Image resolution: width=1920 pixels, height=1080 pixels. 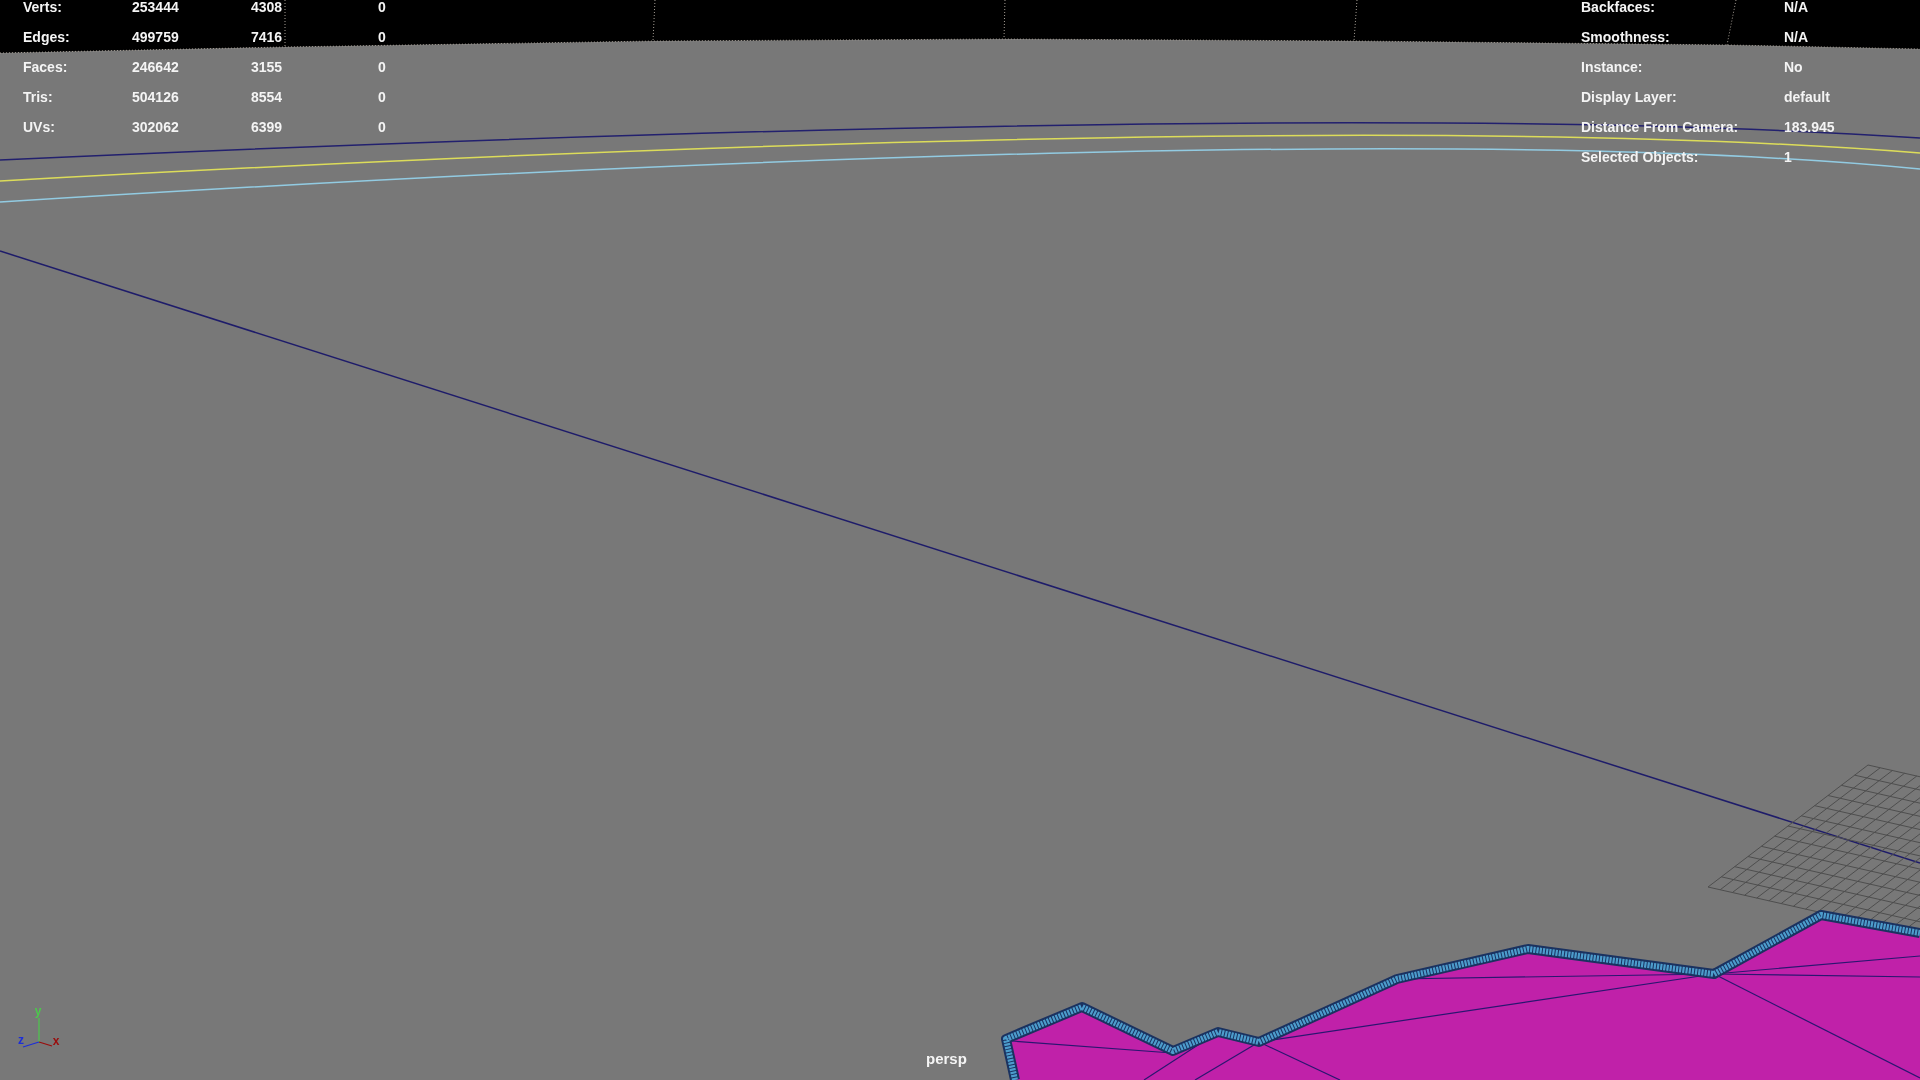 What do you see at coordinates (1809, 127) in the screenshot?
I see `info-value: 183.945` at bounding box center [1809, 127].